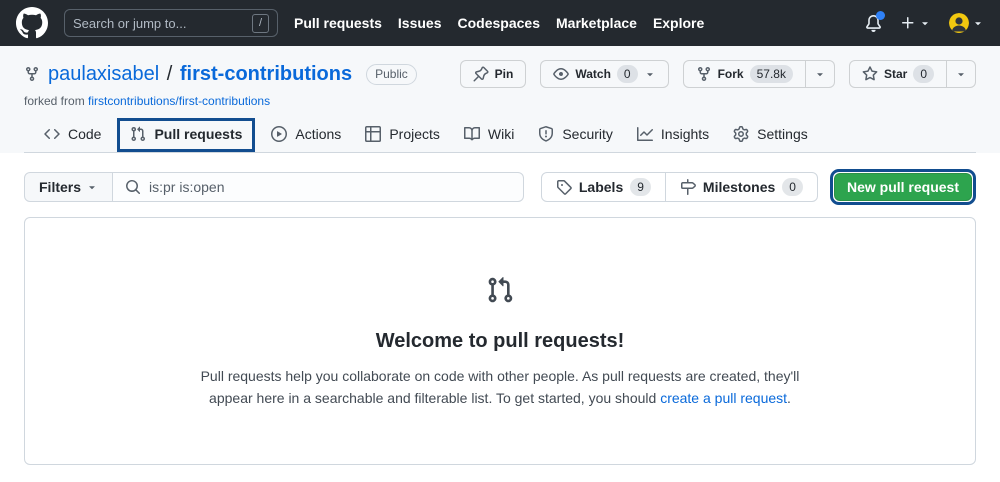 The height and width of the screenshot is (482, 1000). What do you see at coordinates (789, 398) in the screenshot?
I see `description-period: .` at bounding box center [789, 398].